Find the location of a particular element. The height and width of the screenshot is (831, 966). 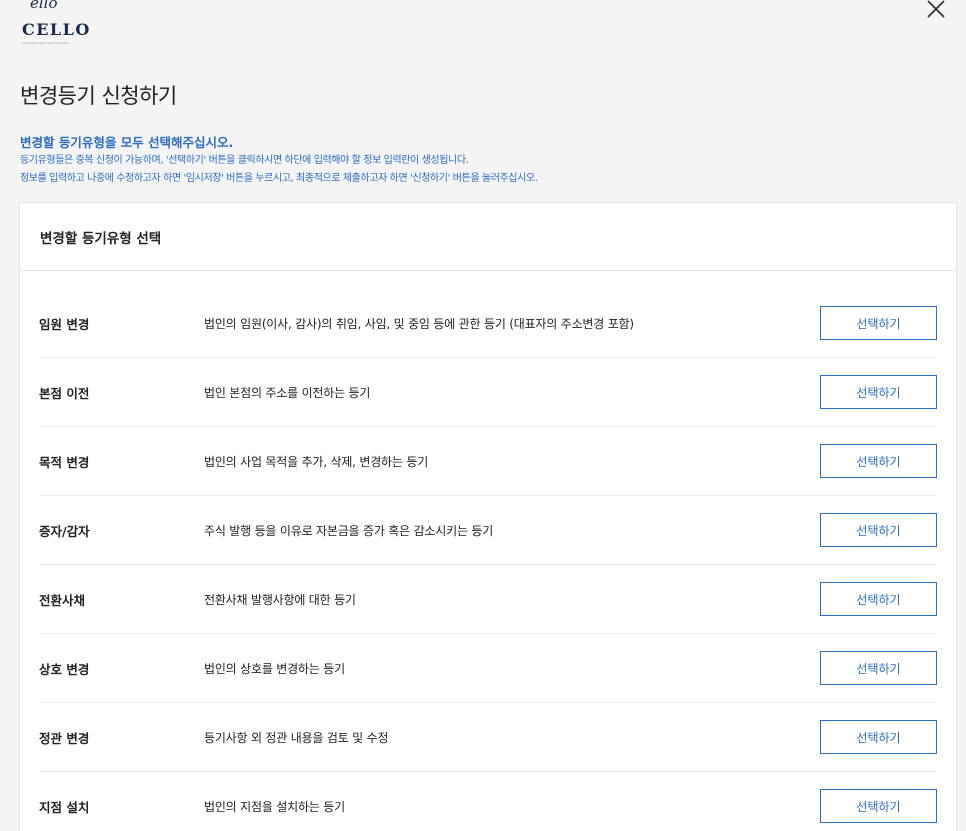

close-icon is located at coordinates (936, 9).